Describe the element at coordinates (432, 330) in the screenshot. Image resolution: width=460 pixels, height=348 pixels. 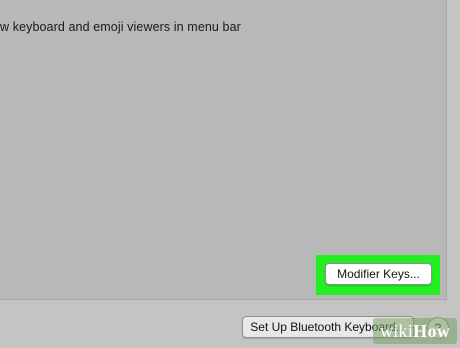
I see `watermark-how: How` at that location.